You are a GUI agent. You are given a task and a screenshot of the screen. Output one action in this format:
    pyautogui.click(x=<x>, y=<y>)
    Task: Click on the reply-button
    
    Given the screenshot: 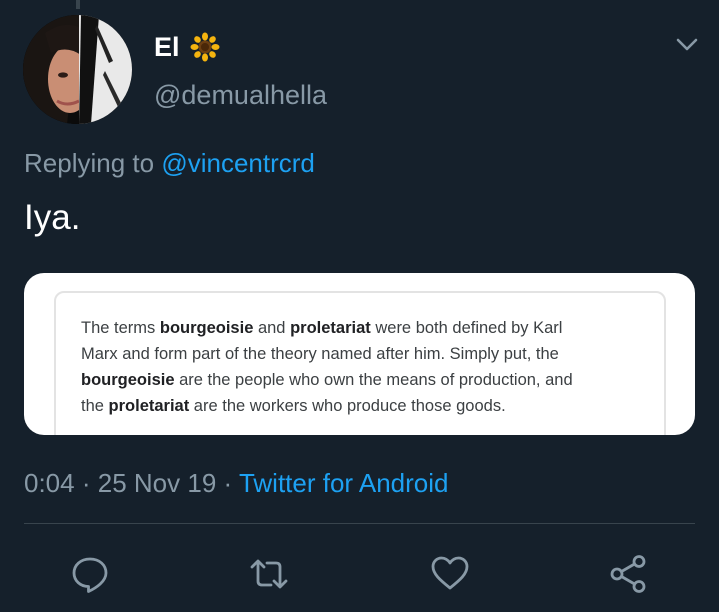 What is the action you would take?
    pyautogui.click(x=90, y=574)
    